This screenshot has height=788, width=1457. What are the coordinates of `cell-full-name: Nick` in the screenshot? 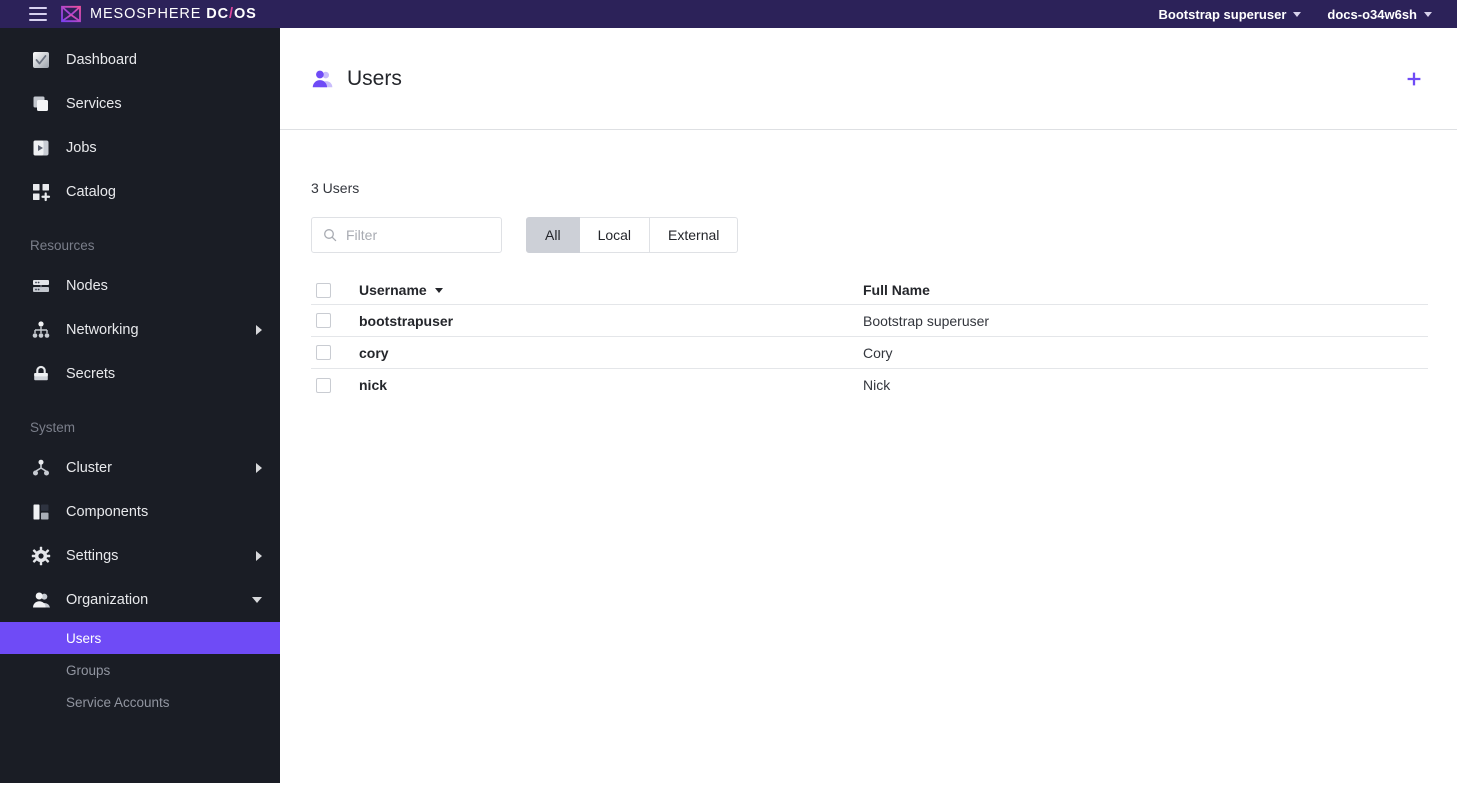 It's located at (877, 385).